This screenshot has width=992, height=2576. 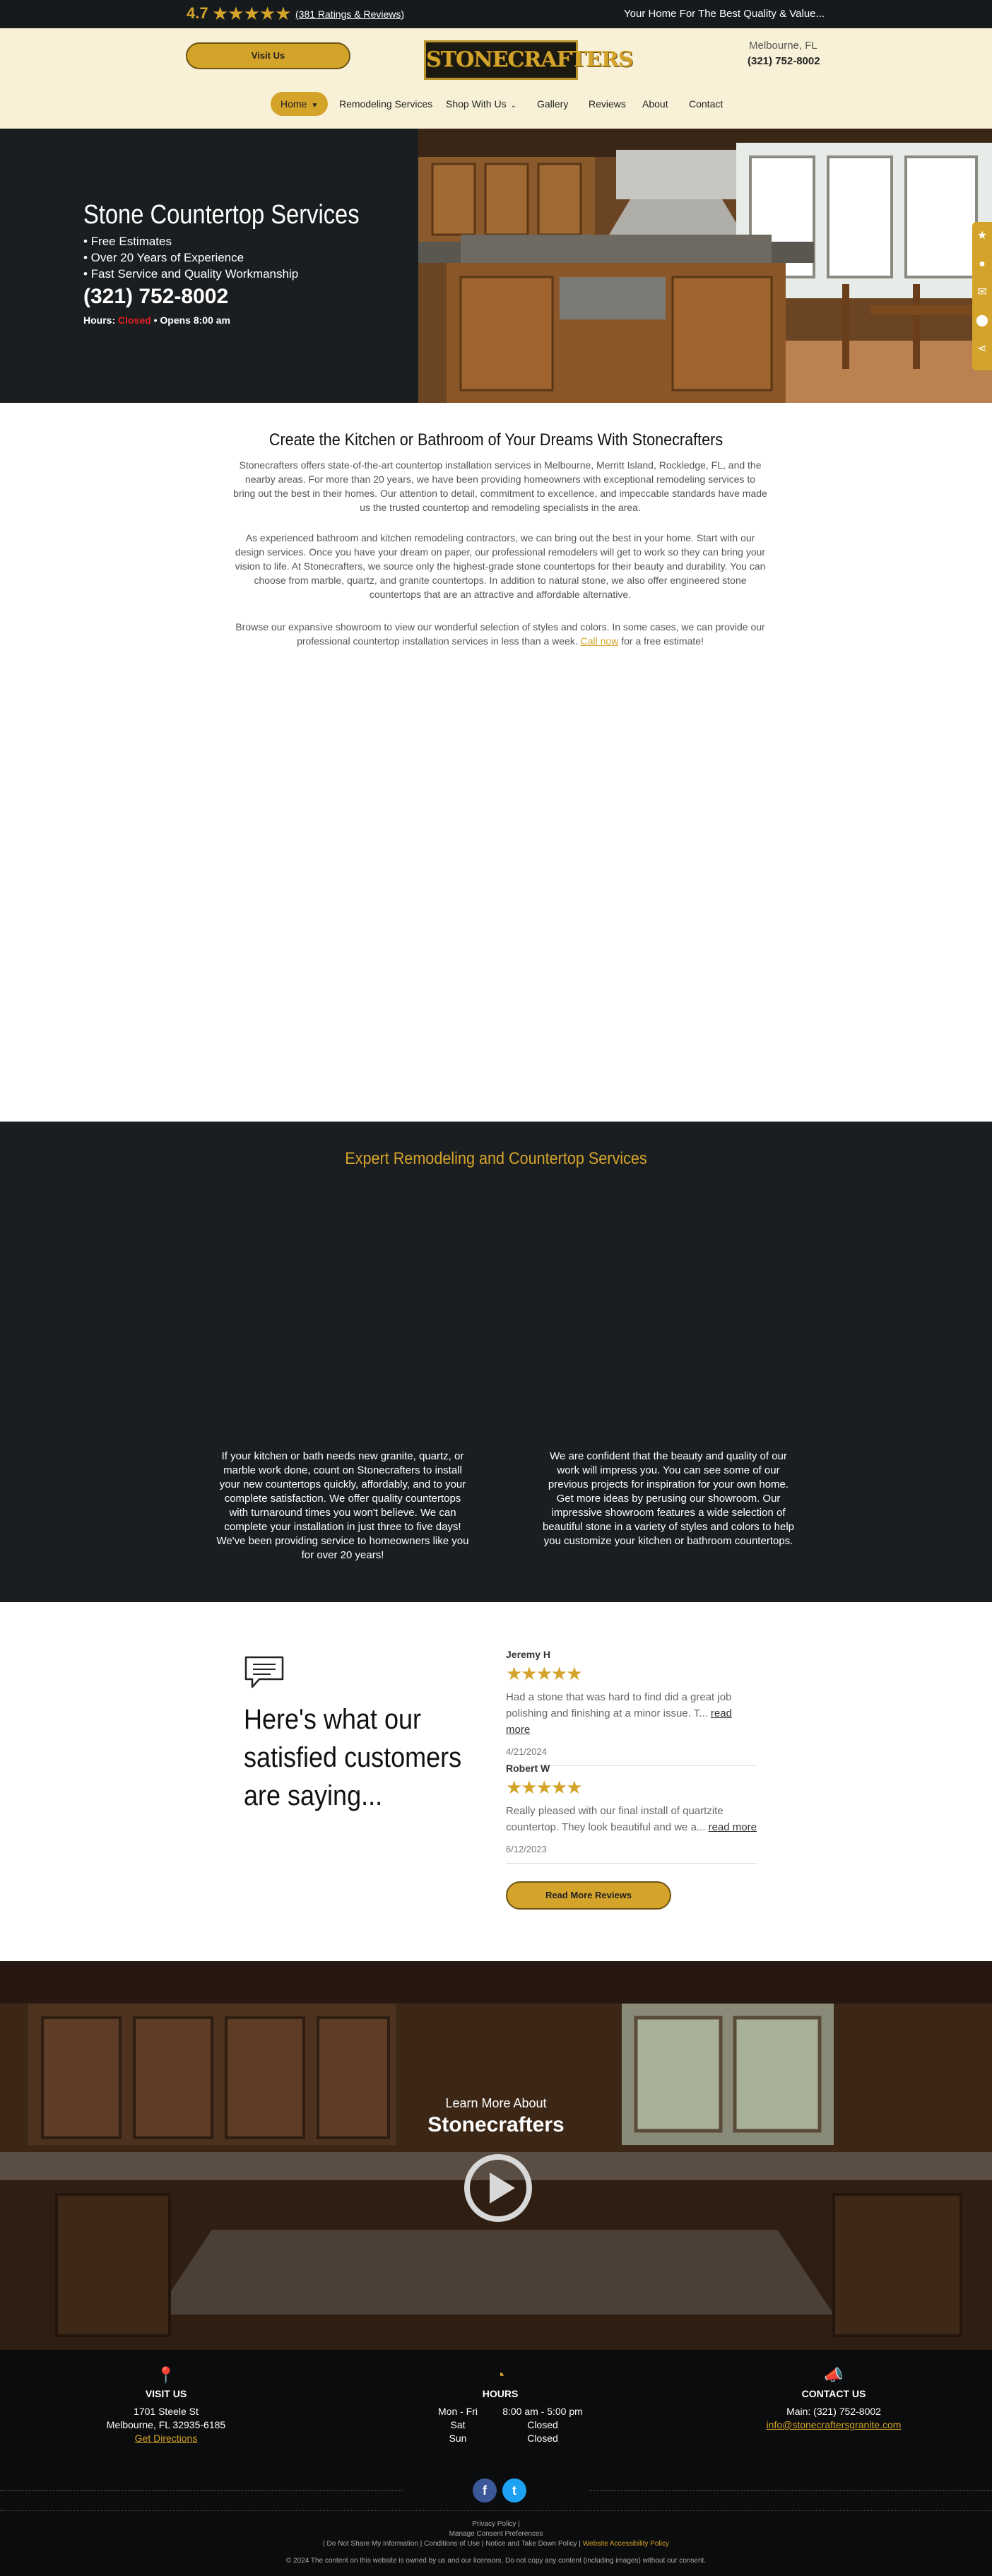 I want to click on nav-label: About, so click(x=655, y=104).